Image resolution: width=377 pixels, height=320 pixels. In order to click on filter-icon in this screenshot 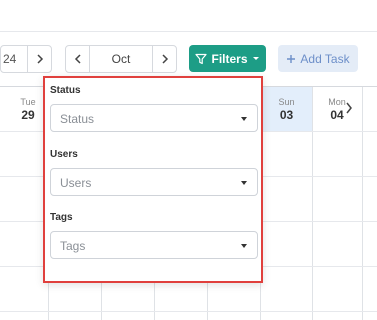, I will do `click(201, 58)`.